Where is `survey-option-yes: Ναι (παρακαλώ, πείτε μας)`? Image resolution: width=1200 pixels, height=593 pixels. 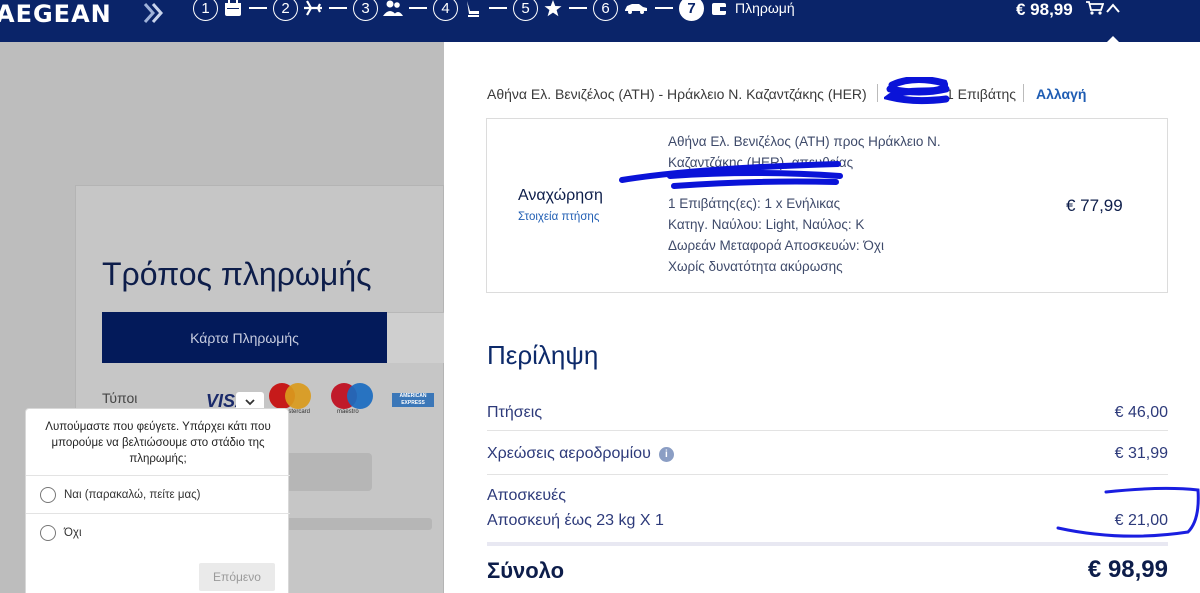
survey-option-yes: Ναι (παρακαλώ, πείτε μας) is located at coordinates (158, 494).